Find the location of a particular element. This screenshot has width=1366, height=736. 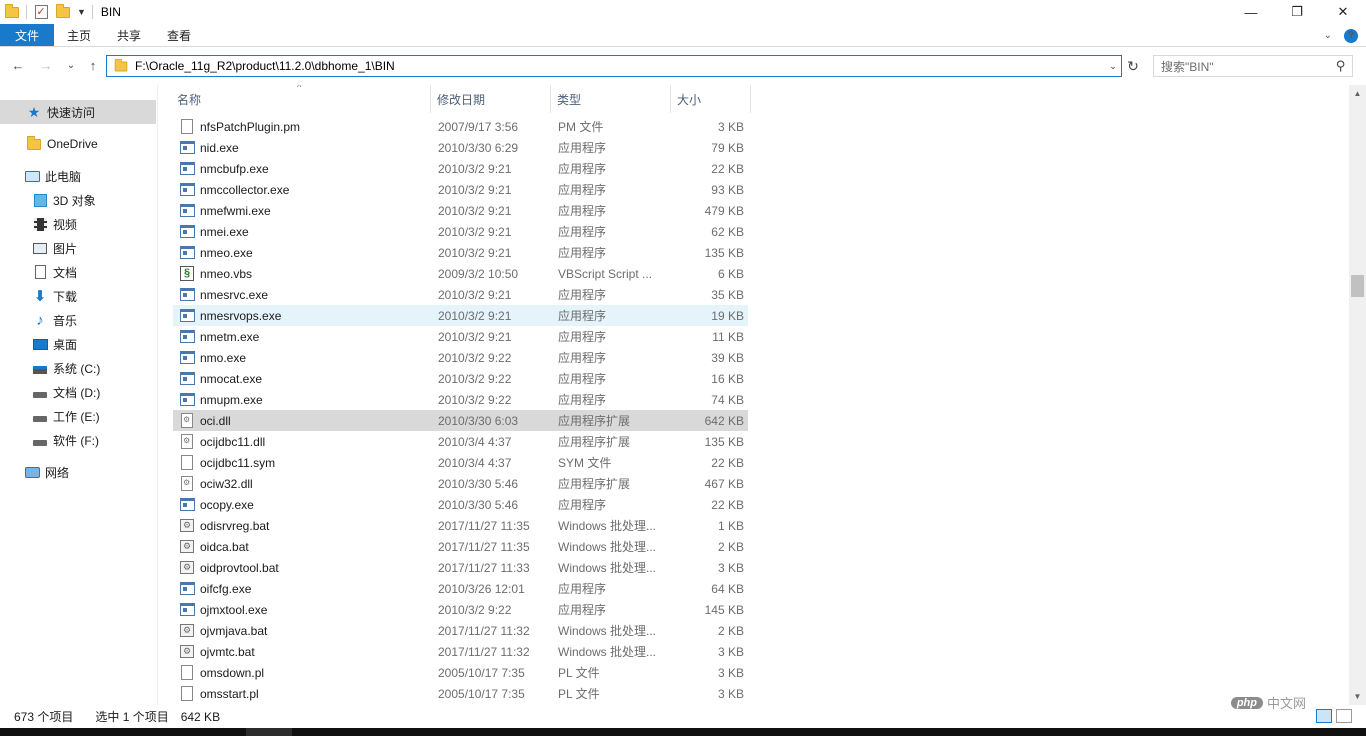

file-size: 3 KB is located at coordinates (730, 126).